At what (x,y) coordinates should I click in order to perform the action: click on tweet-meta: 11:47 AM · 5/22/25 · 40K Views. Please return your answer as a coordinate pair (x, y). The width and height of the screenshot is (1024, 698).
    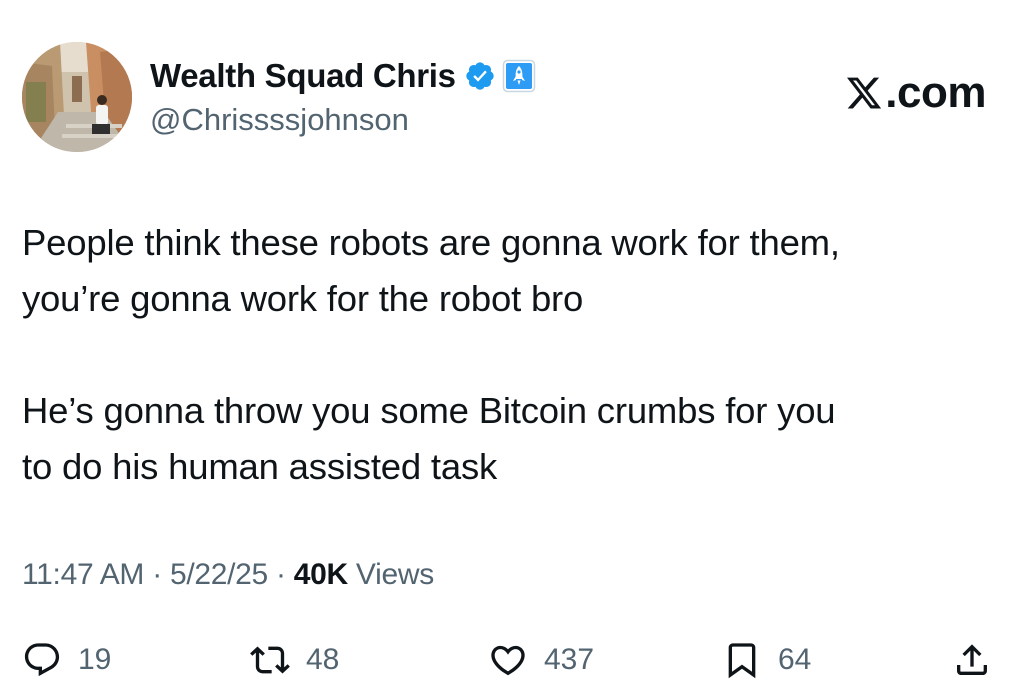
    Looking at the image, I should click on (228, 575).